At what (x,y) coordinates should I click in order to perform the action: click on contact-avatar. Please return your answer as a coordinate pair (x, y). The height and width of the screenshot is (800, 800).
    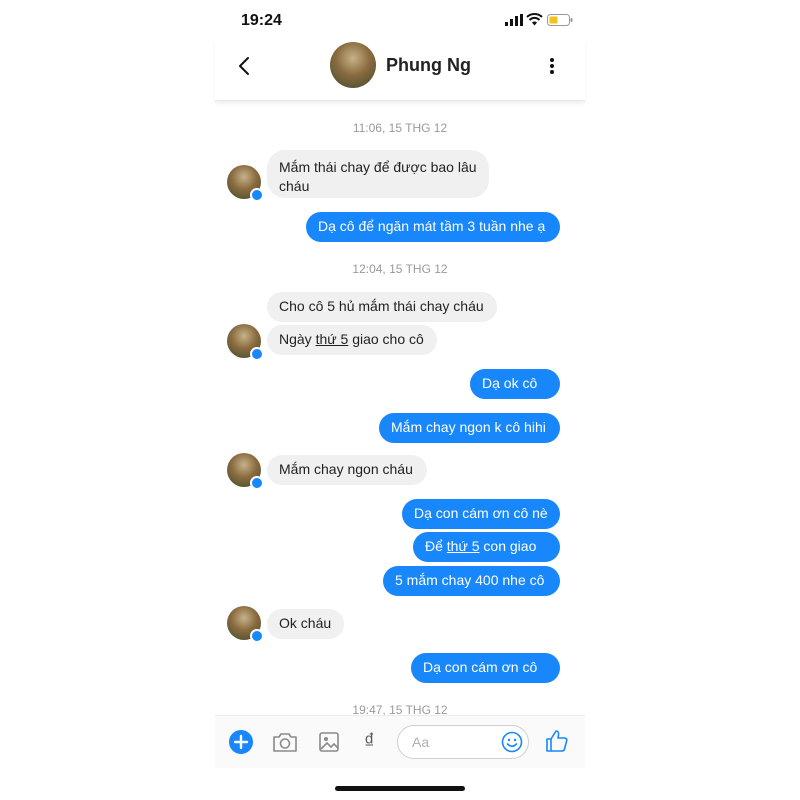
    Looking at the image, I should click on (353, 65).